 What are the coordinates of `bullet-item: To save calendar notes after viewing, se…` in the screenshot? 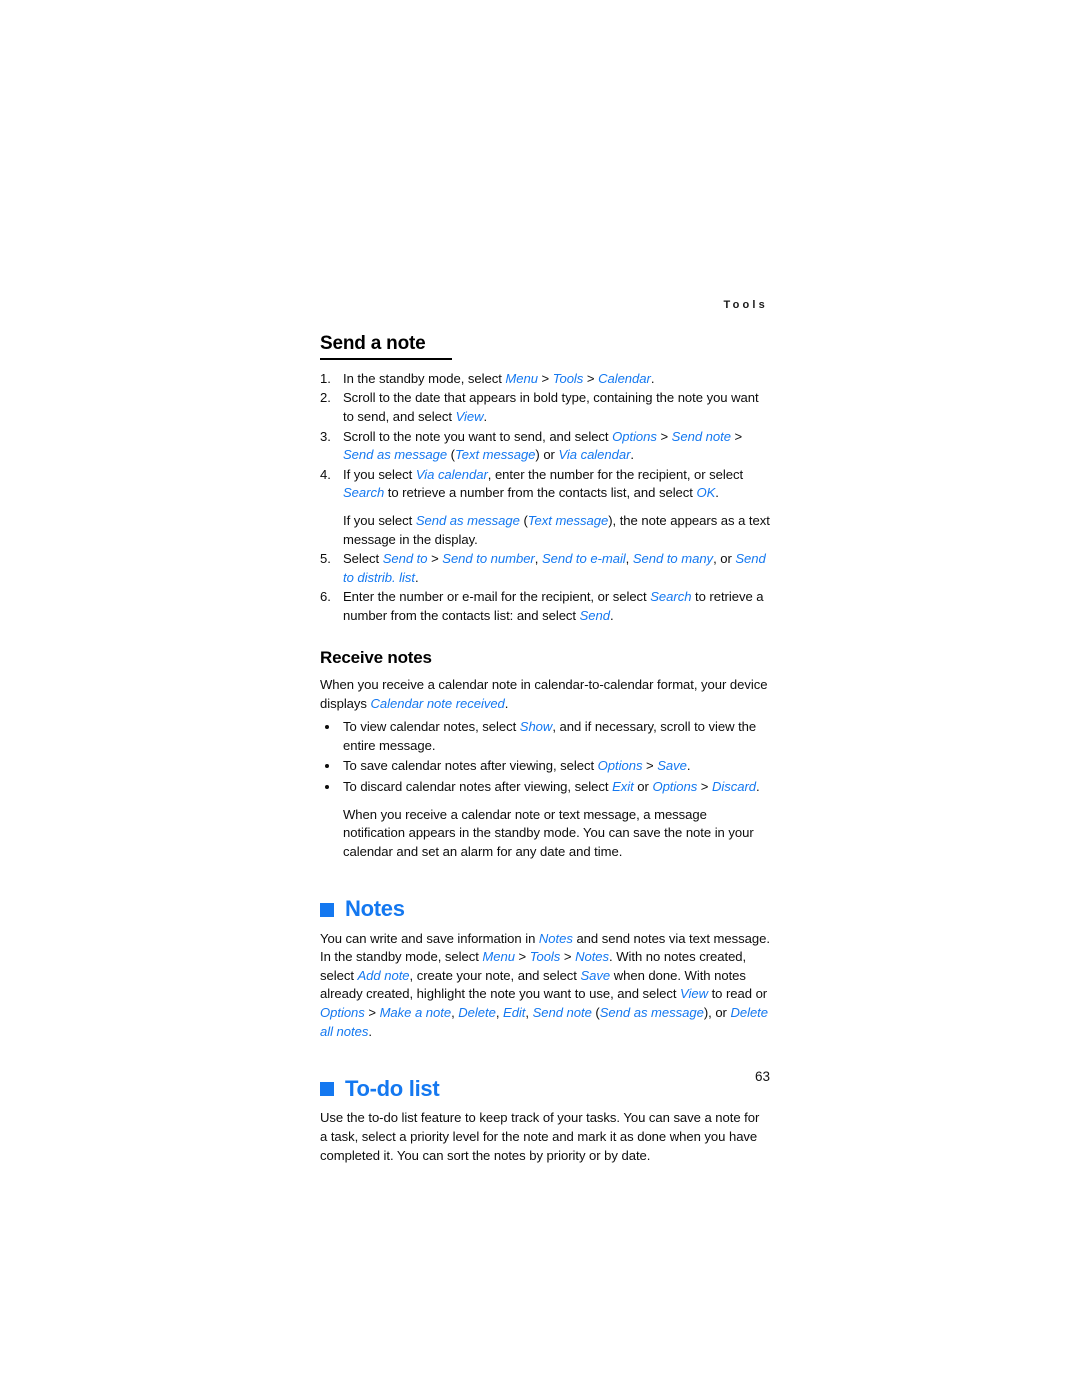 It's located at (545, 766).